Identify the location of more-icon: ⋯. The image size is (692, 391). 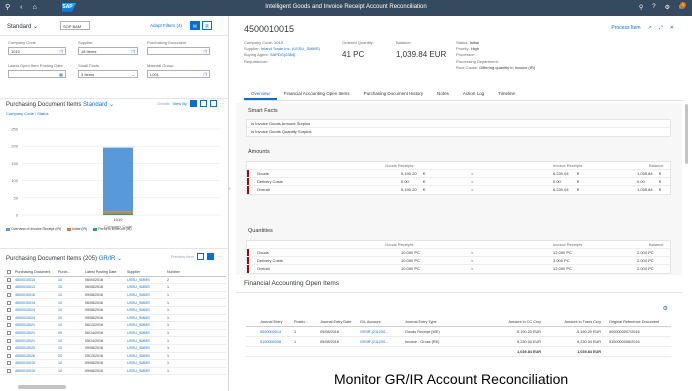
(219, 256).